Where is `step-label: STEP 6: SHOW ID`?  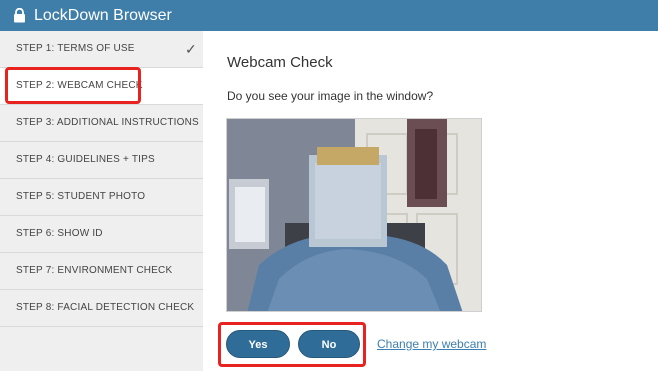
step-label: STEP 6: SHOW ID is located at coordinates (59, 233).